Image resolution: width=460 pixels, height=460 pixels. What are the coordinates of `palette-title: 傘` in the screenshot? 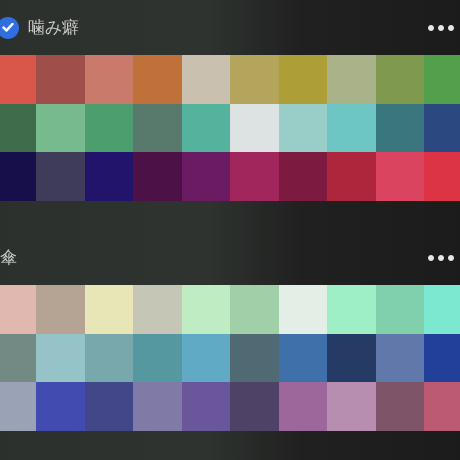 It's located at (9, 258).